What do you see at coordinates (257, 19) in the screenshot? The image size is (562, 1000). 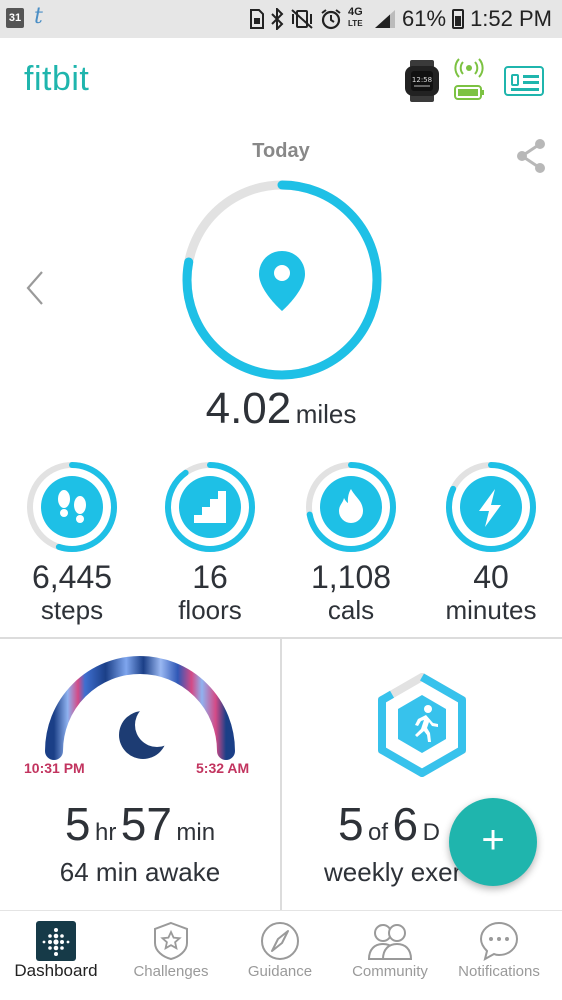 I see `sim-card-icon` at bounding box center [257, 19].